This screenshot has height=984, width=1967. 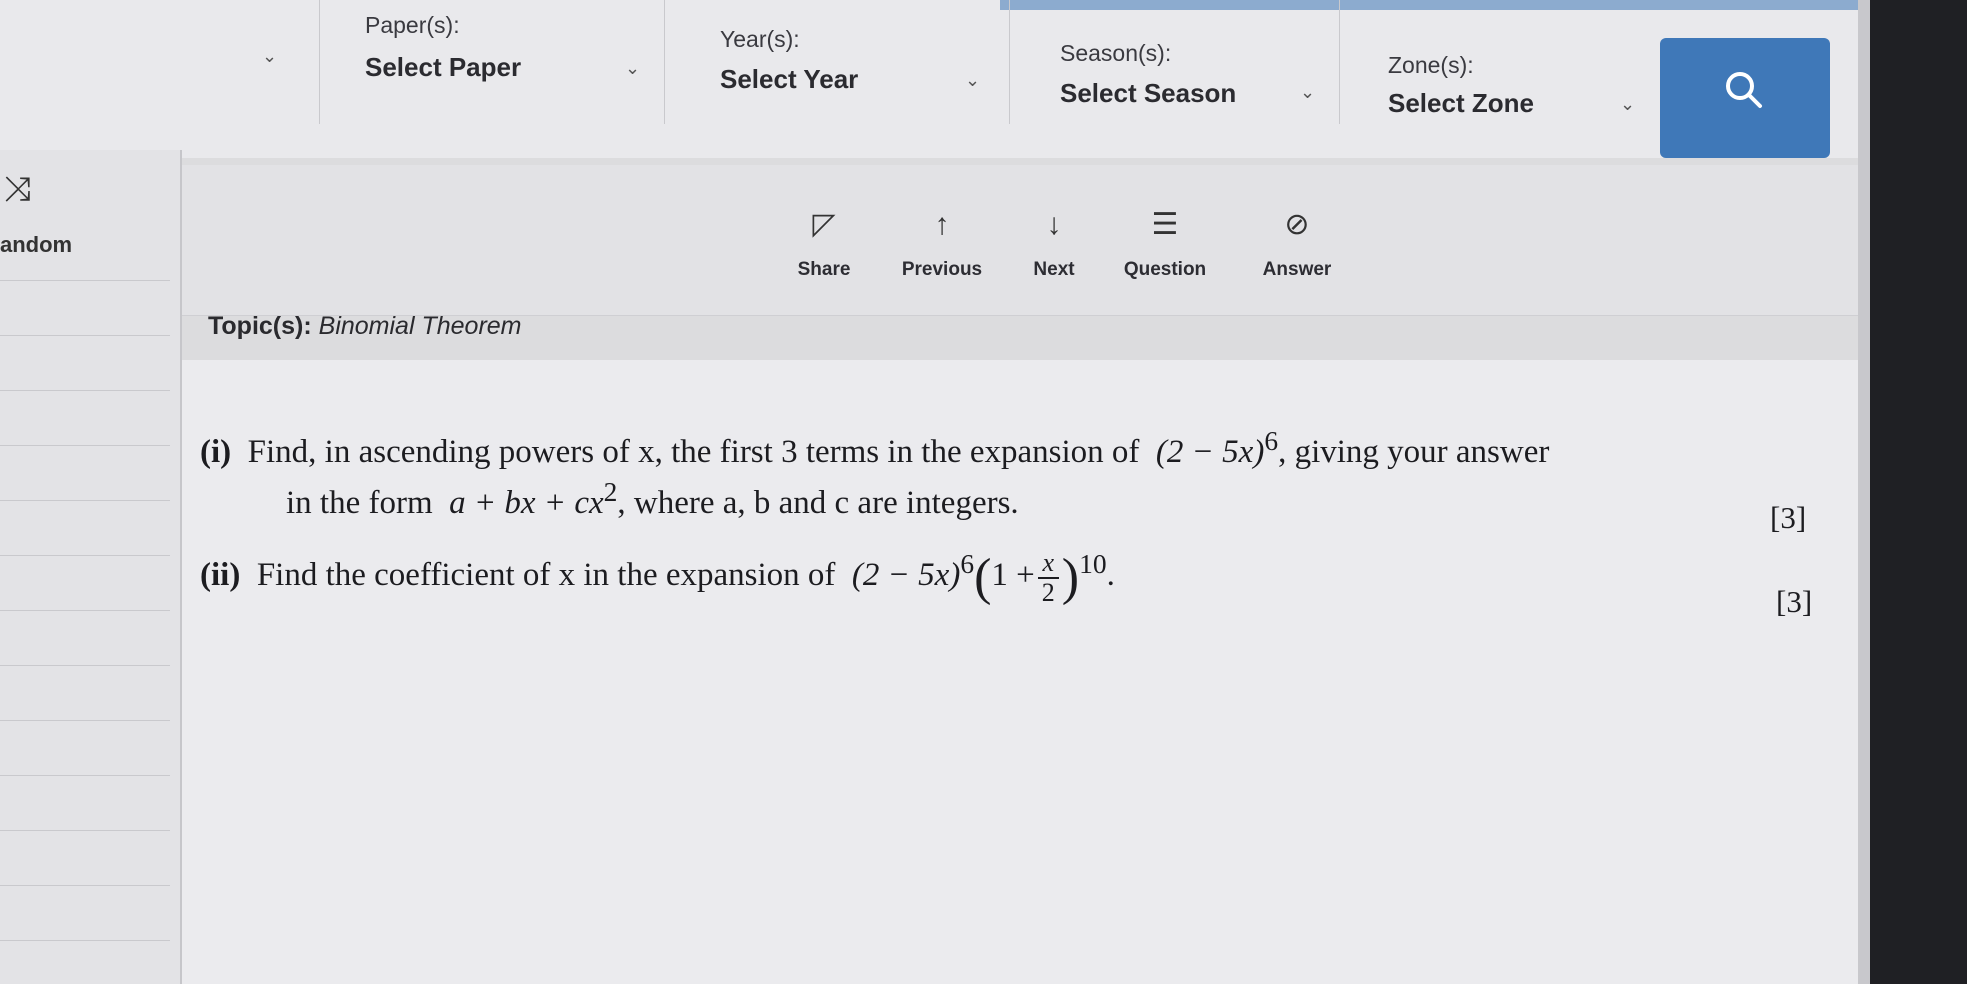 I want to click on search-icon, so click(x=1744, y=90).